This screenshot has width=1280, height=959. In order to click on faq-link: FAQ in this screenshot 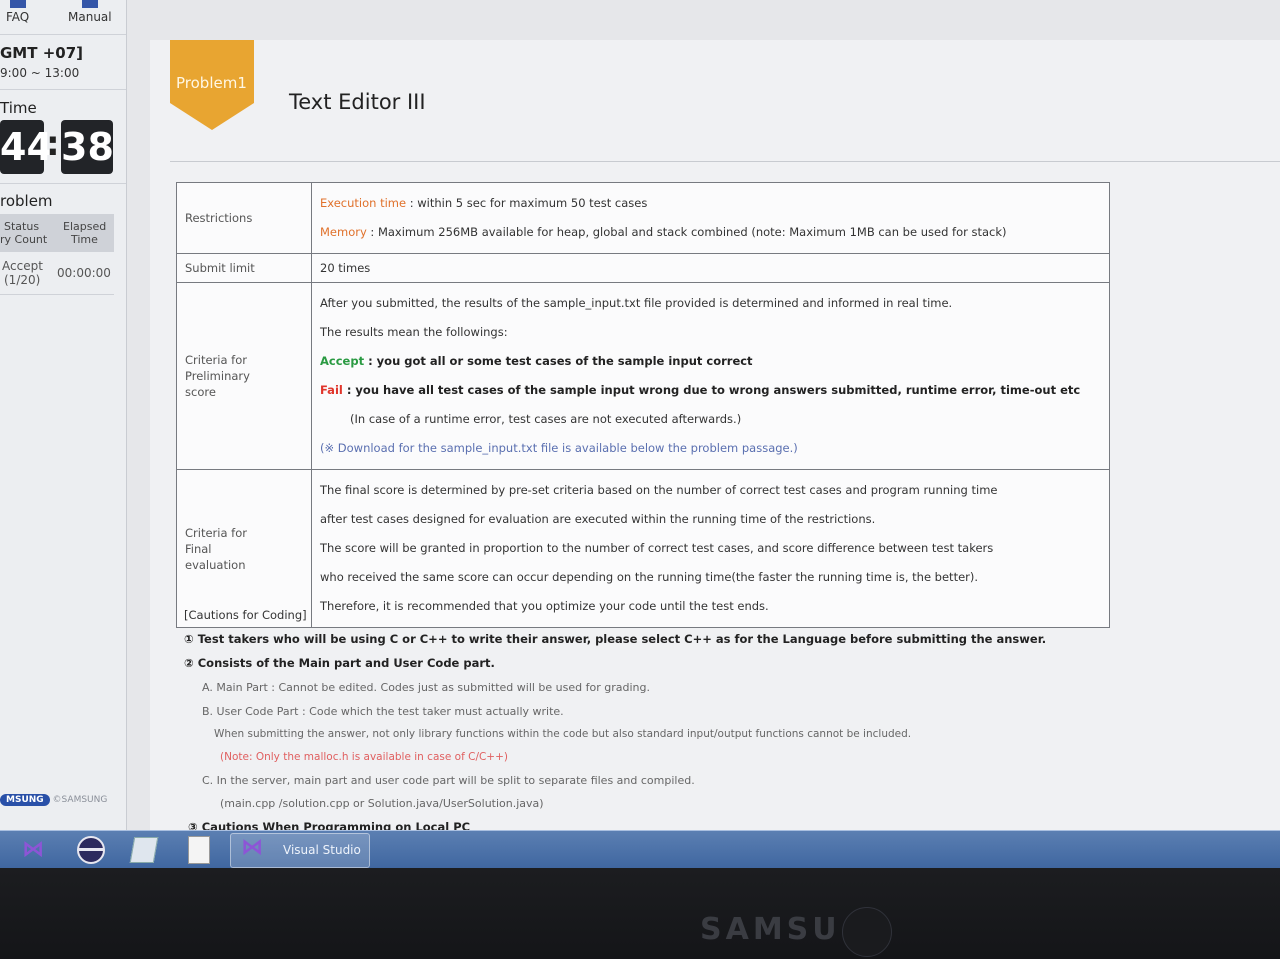, I will do `click(18, 12)`.